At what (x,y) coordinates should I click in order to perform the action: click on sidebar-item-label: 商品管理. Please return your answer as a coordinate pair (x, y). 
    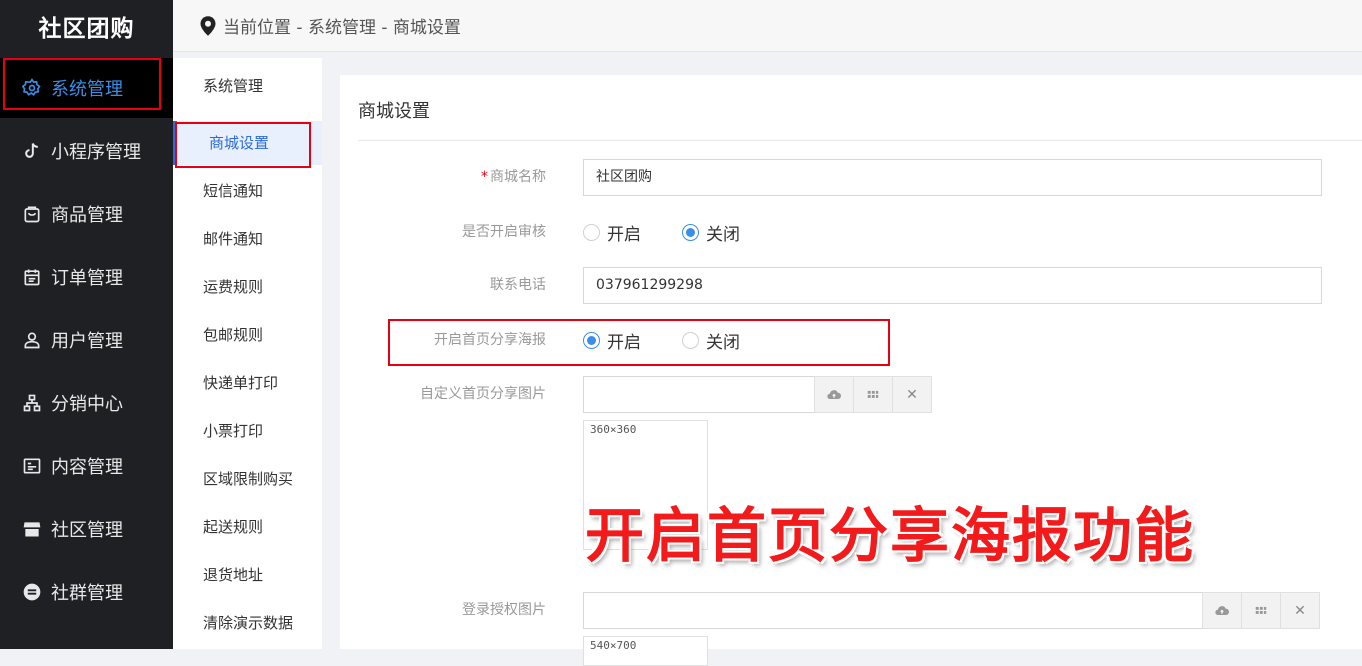
    Looking at the image, I should click on (87, 215).